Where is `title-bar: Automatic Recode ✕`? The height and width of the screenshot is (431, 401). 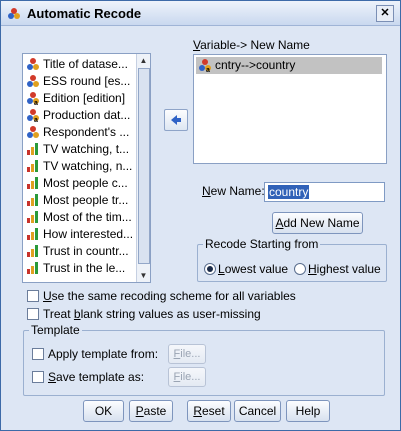
title-bar: Automatic Recode ✕ is located at coordinates (200, 13).